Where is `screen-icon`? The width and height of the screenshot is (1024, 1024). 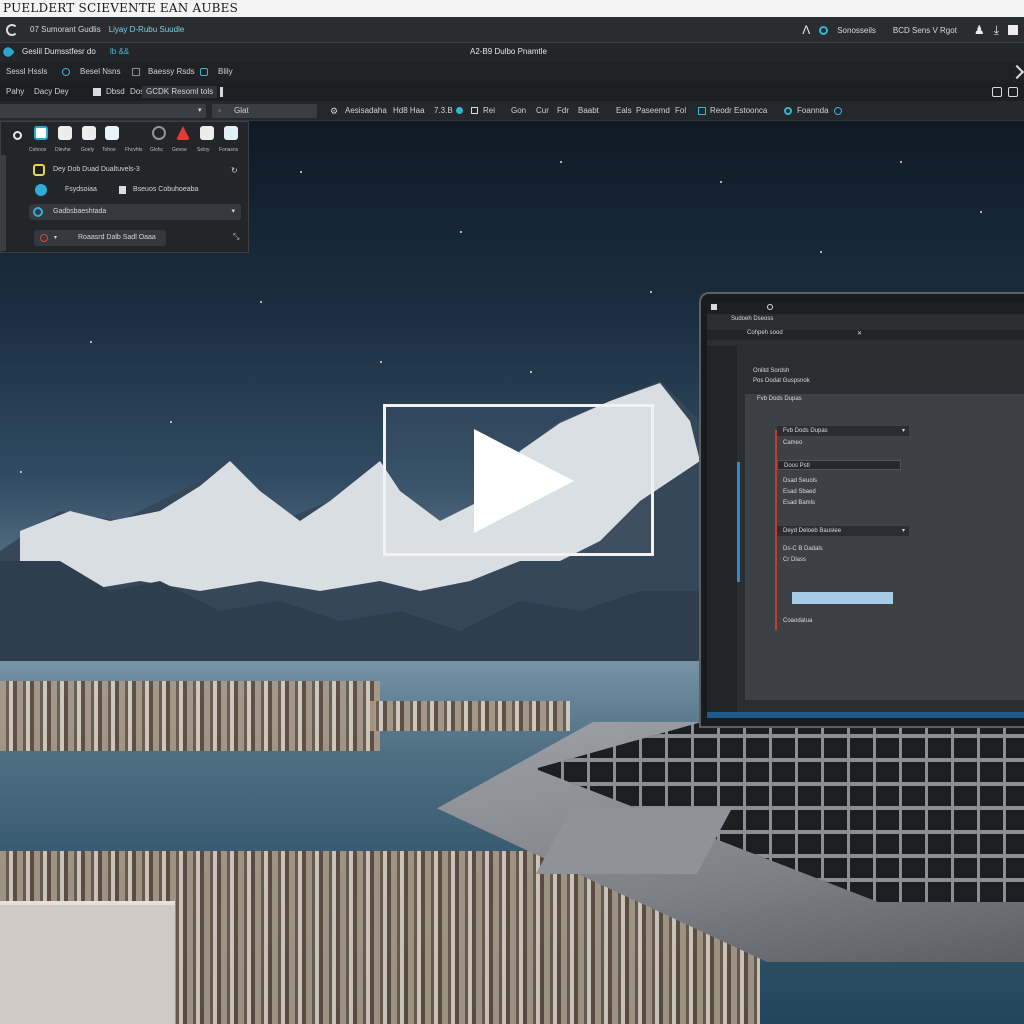 screen-icon is located at coordinates (997, 92).